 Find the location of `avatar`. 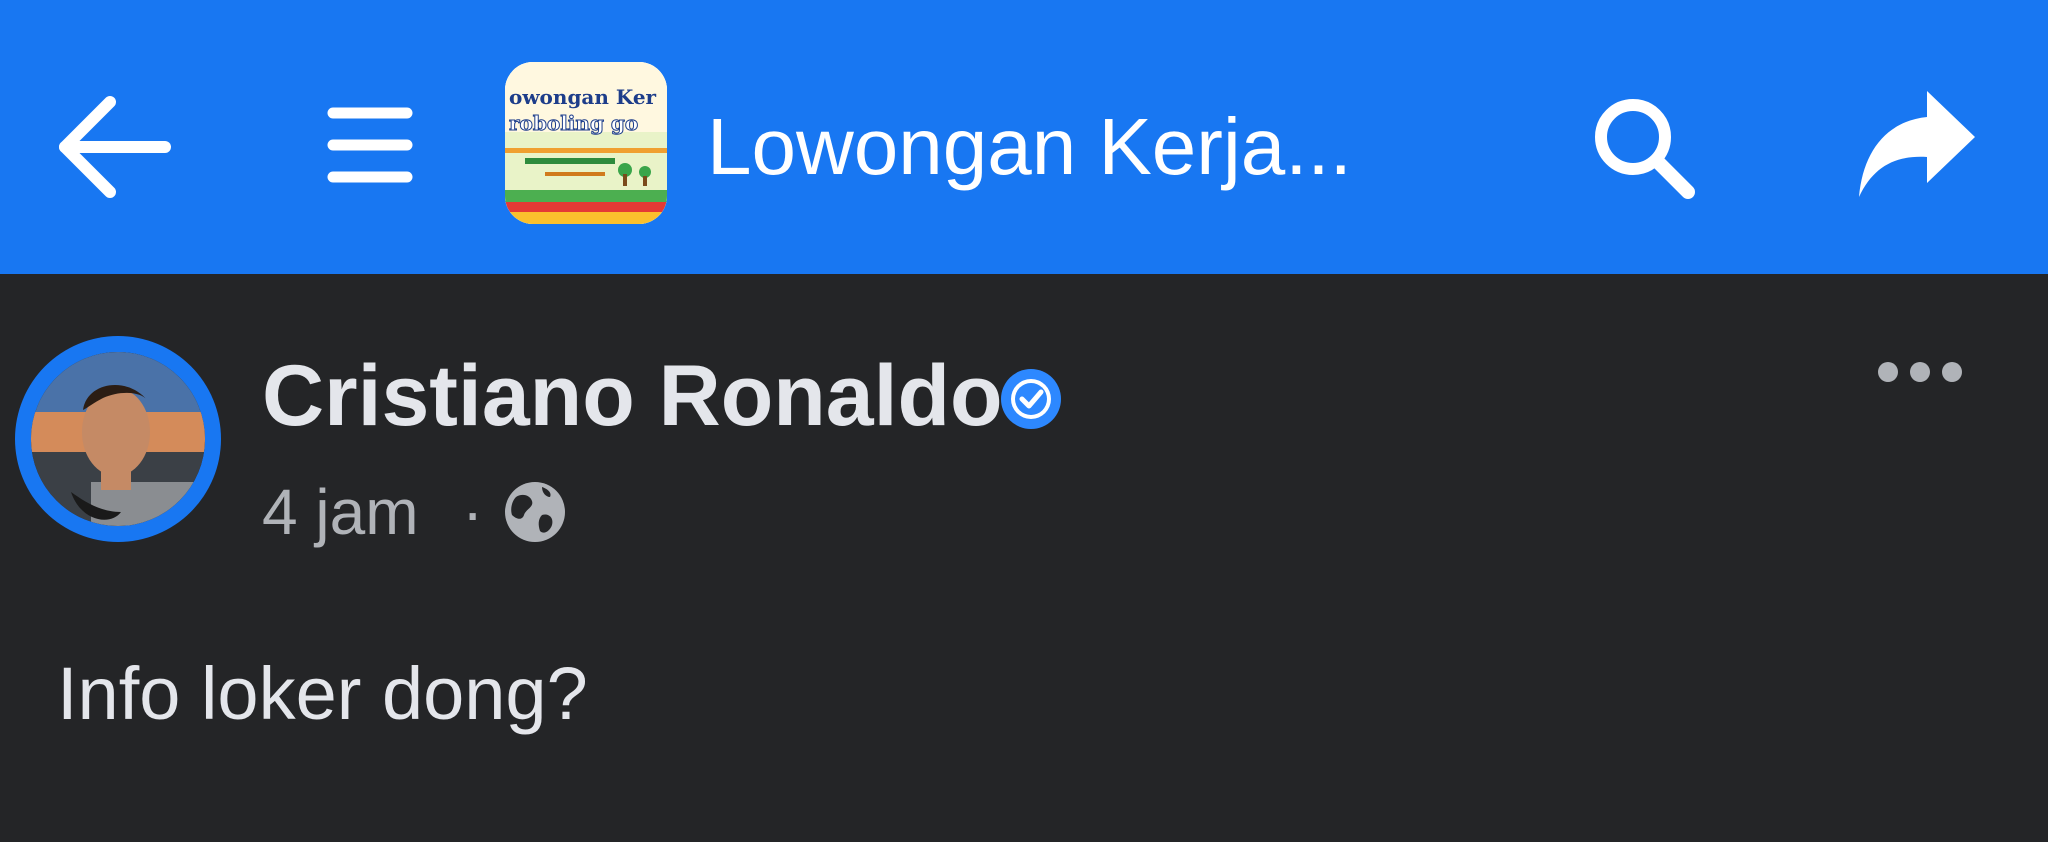

avatar is located at coordinates (118, 439).